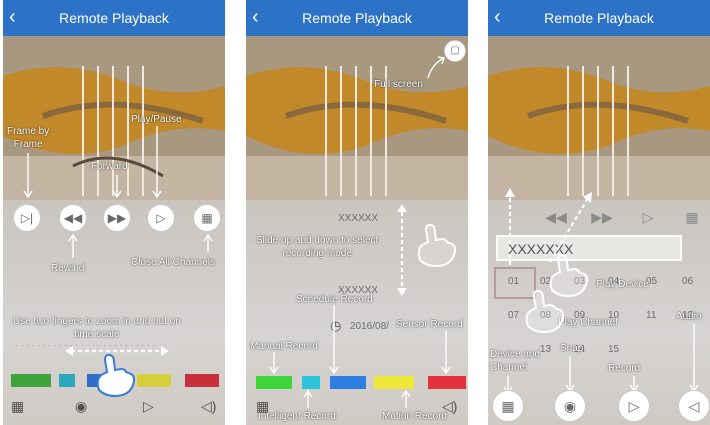 The width and height of the screenshot is (710, 425). I want to click on snap-button: ◉, so click(570, 406).